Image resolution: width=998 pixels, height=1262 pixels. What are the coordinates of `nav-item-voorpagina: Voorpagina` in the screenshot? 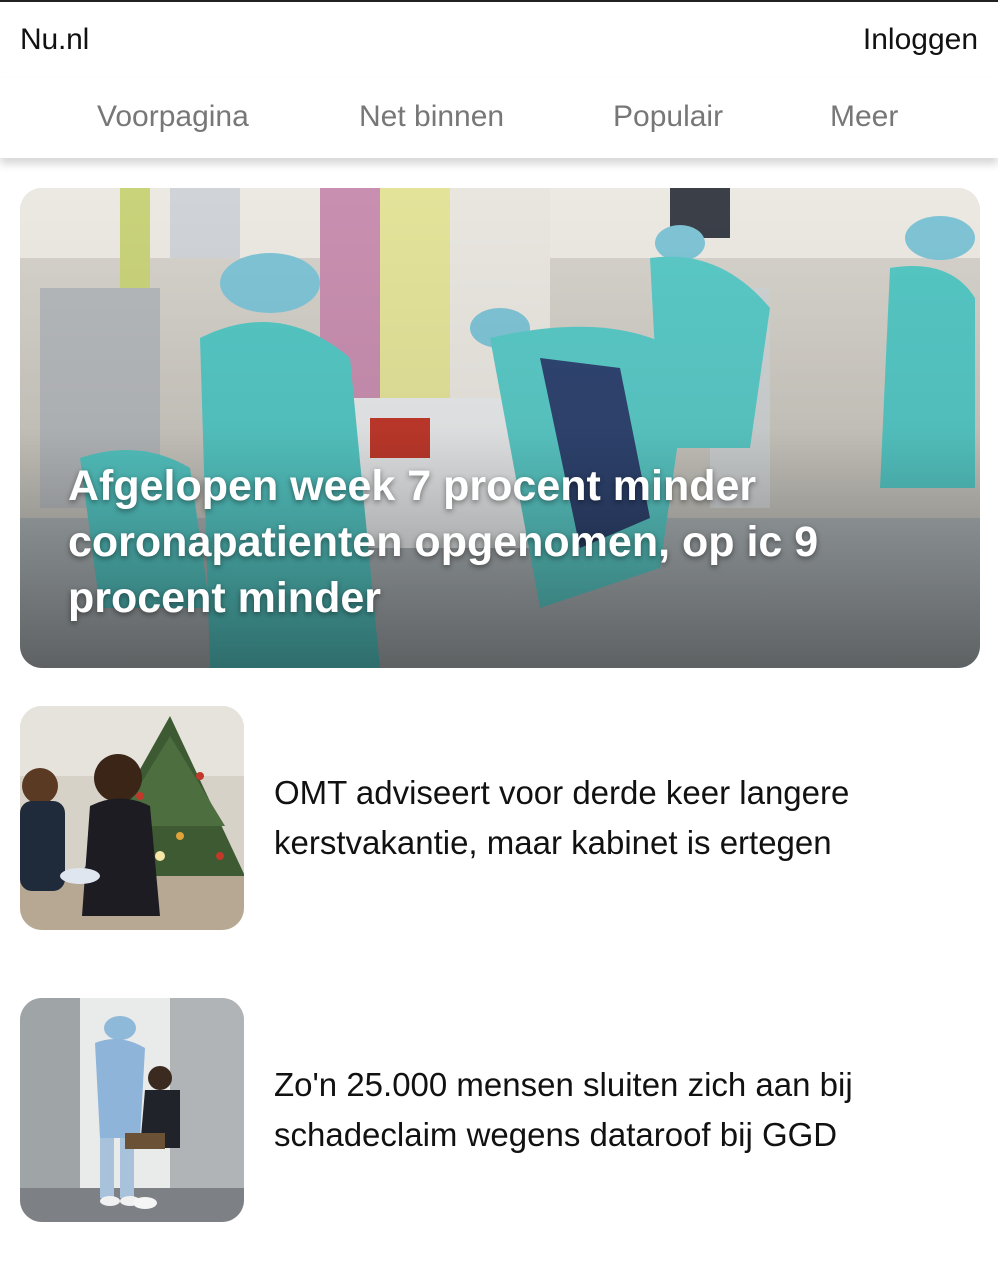 It's located at (173, 117).